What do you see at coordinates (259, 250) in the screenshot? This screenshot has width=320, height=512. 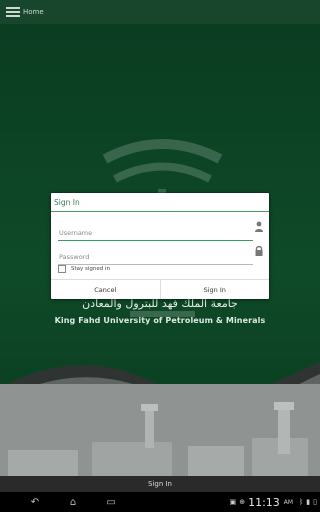 I see `lock-icon` at bounding box center [259, 250].